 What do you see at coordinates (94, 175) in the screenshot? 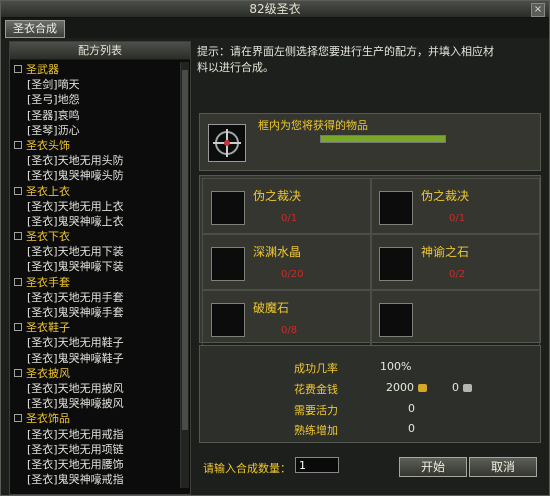
I see `recipe-item: [圣衣]鬼哭神嚎头防` at bounding box center [94, 175].